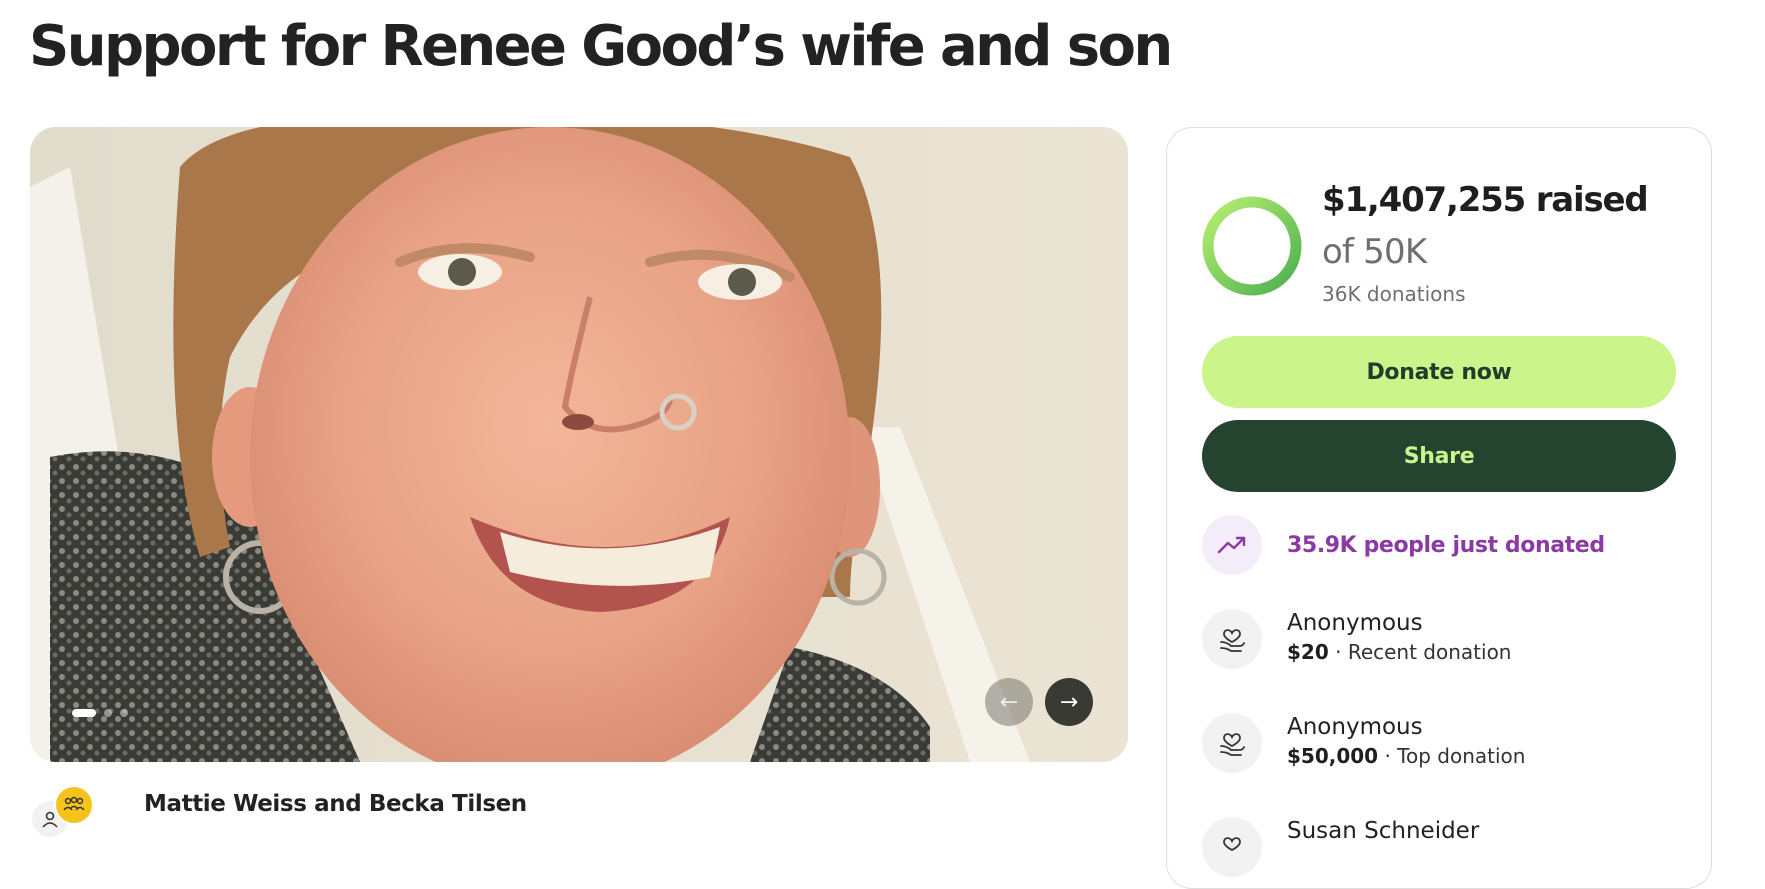 Image resolution: width=1765 pixels, height=889 pixels. What do you see at coordinates (1374, 252) in the screenshot?
I see `goal-amount: of 50K` at bounding box center [1374, 252].